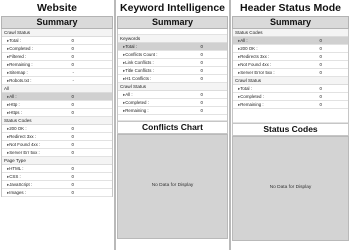 This screenshot has width=350, height=250. Describe the element at coordinates (57, 57) in the screenshot. I see `row-filtered: Filtered : 0` at that location.